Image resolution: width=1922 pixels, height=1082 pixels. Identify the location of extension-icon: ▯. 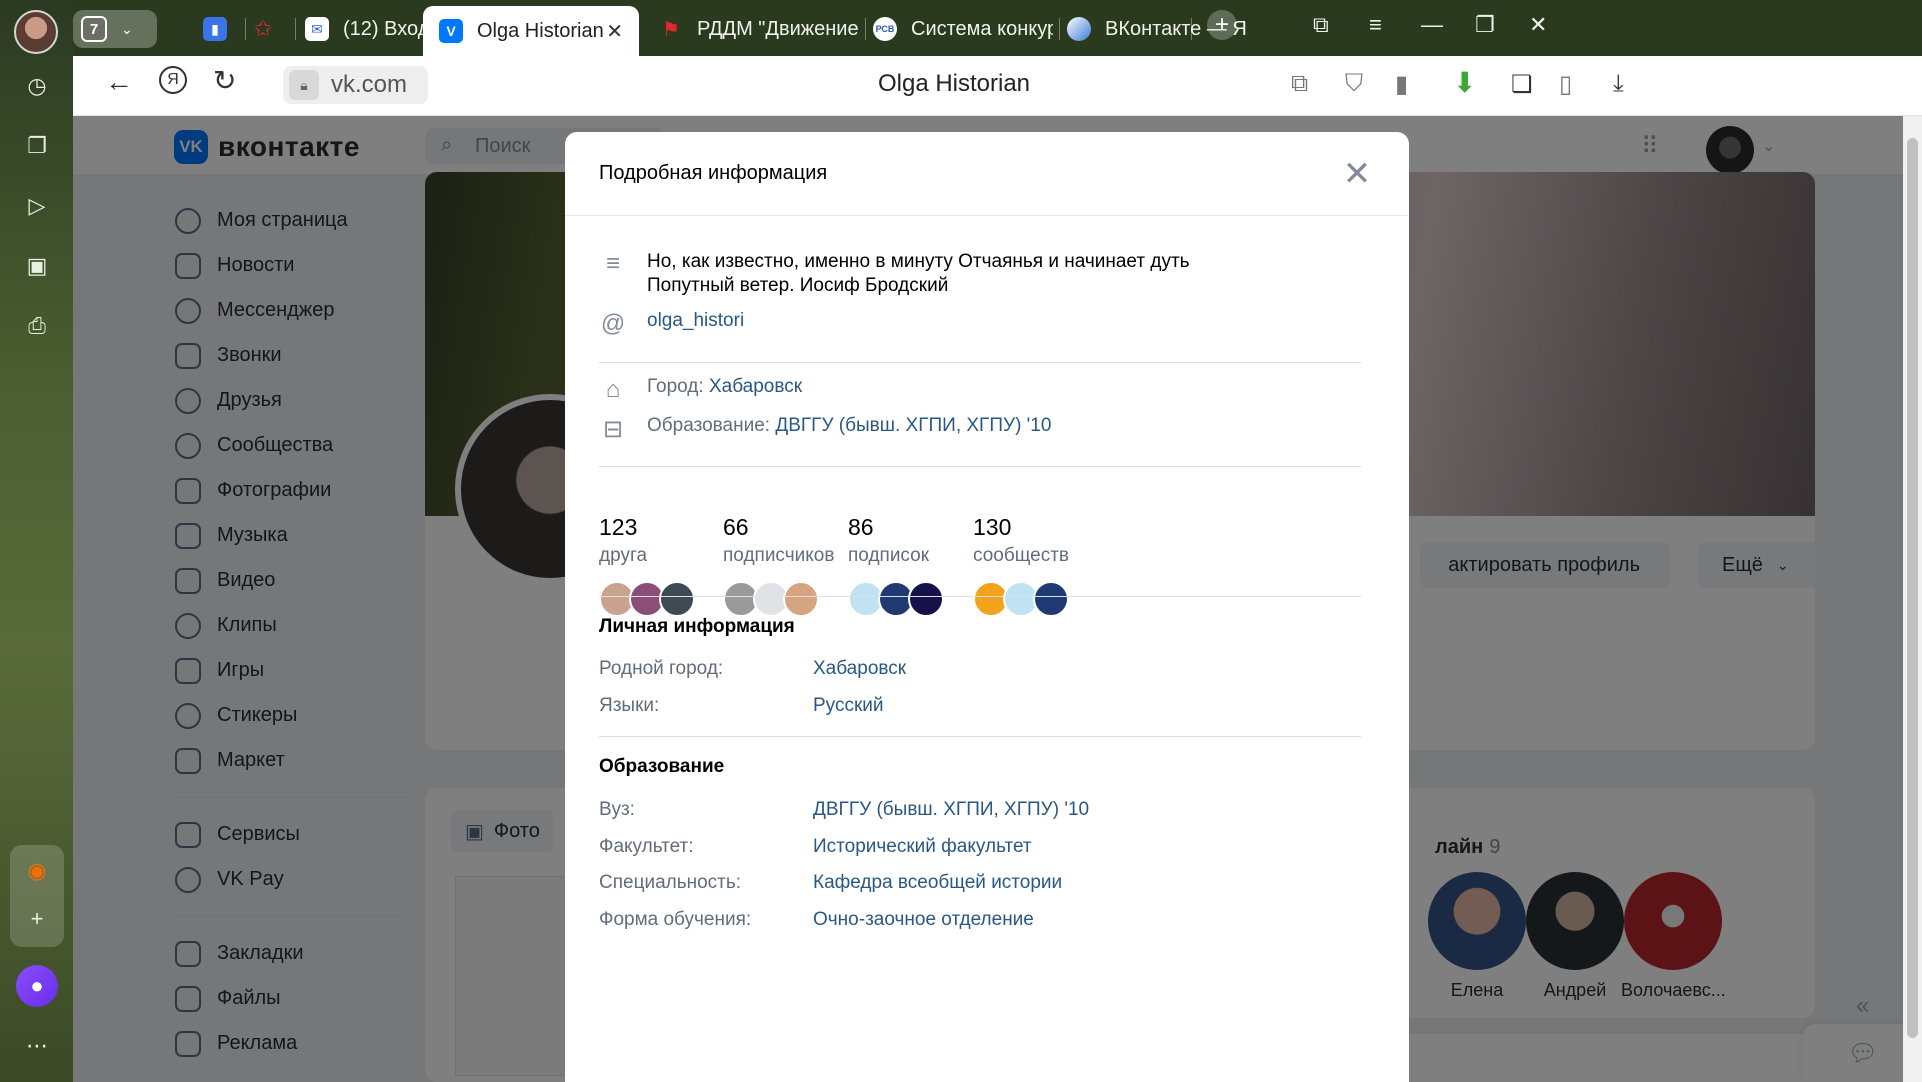
(1565, 84).